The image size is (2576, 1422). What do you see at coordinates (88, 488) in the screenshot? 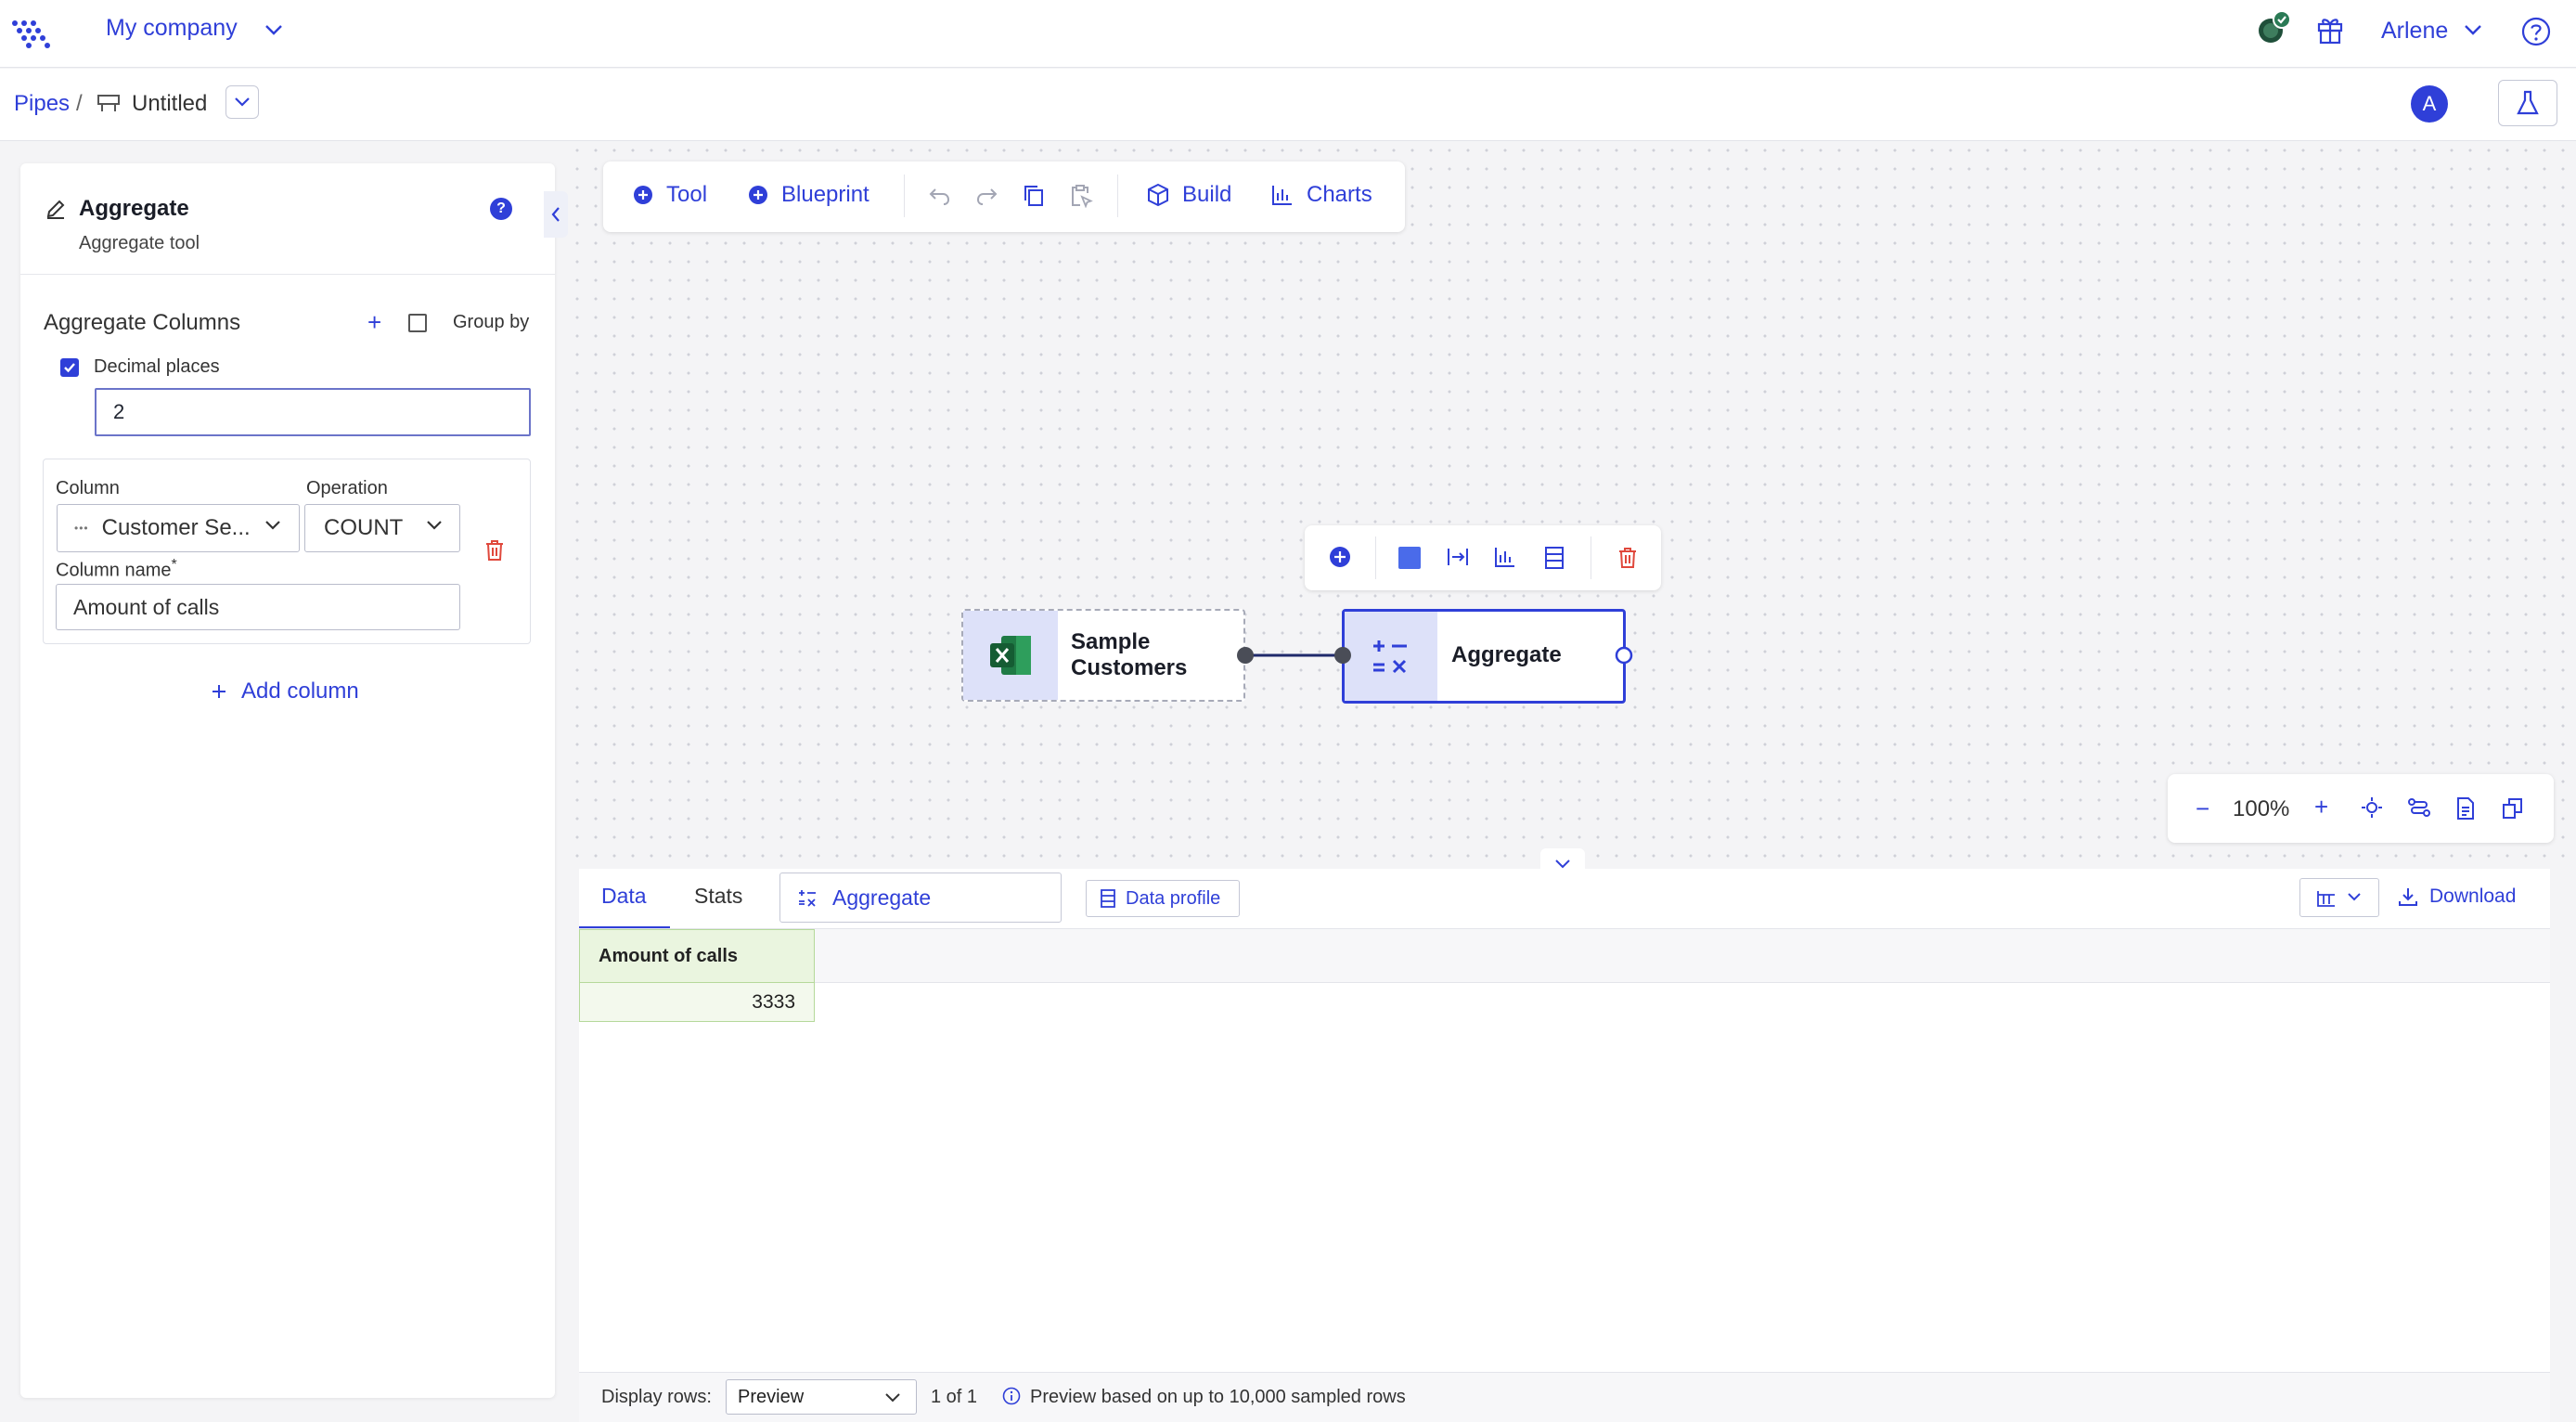
I see `column-label: Column` at bounding box center [88, 488].